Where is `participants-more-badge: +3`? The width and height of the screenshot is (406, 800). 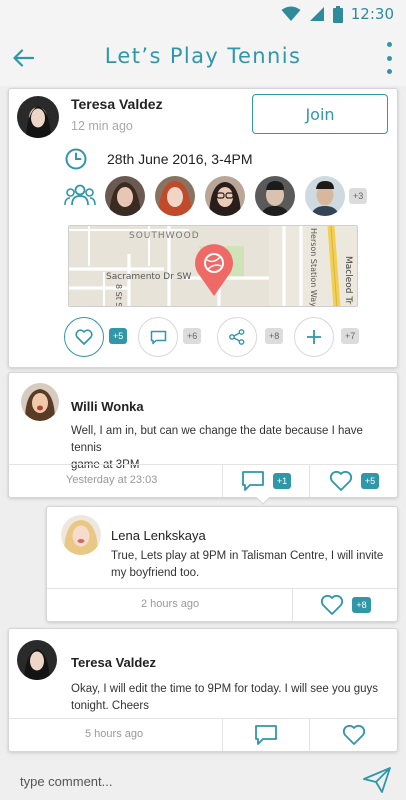
participants-more-badge: +3 is located at coordinates (358, 196).